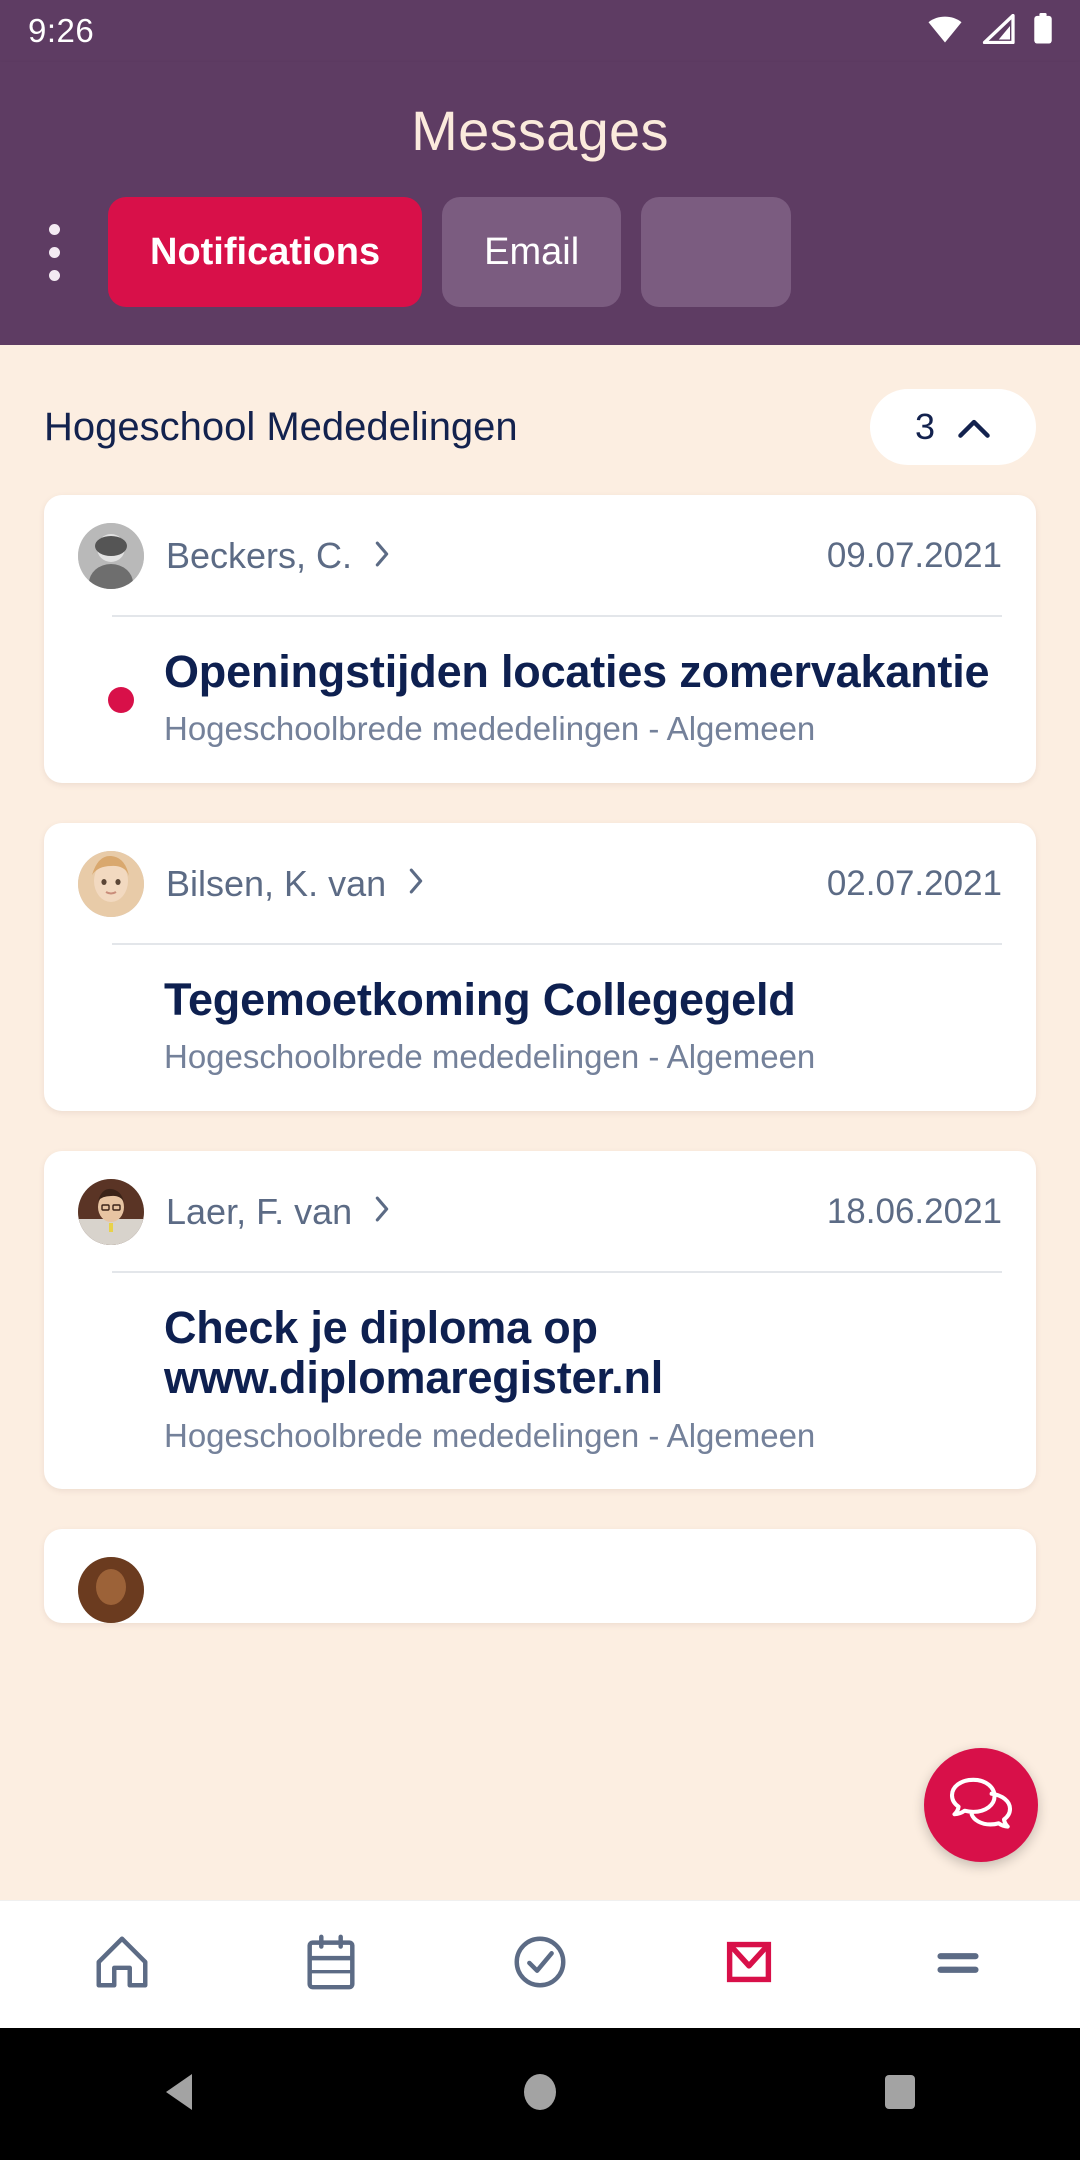 The height and width of the screenshot is (2160, 1080). What do you see at coordinates (998, 31) in the screenshot?
I see `cellular-signal-icon` at bounding box center [998, 31].